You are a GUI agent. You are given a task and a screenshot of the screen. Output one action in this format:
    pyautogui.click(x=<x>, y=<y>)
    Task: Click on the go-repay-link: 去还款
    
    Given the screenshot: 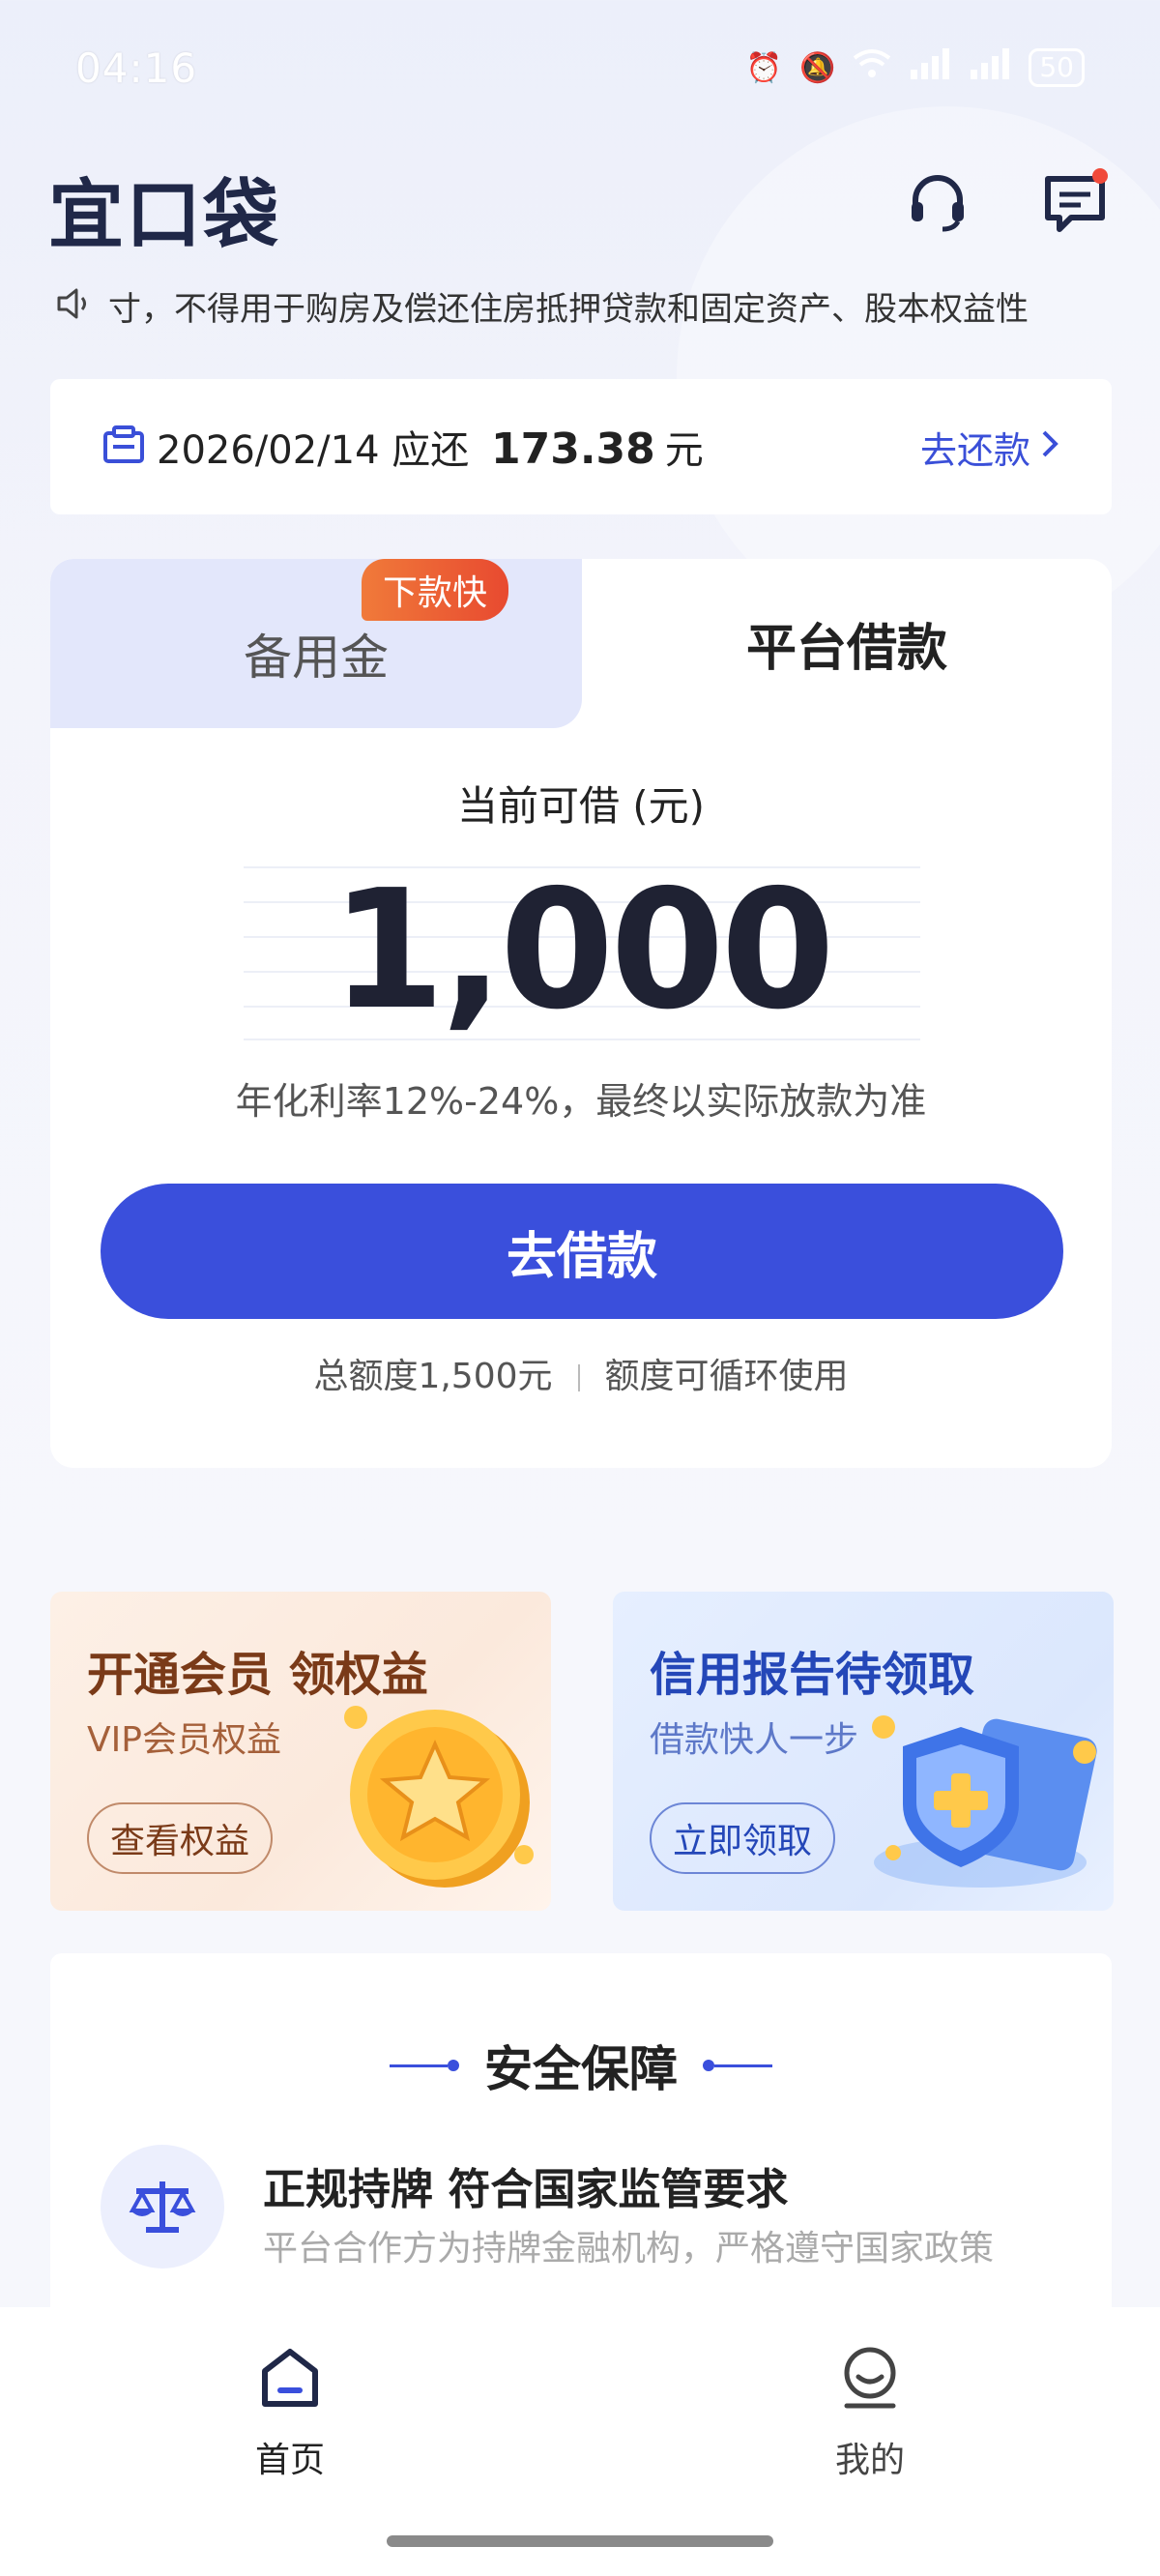 What is the action you would take?
    pyautogui.click(x=989, y=447)
    